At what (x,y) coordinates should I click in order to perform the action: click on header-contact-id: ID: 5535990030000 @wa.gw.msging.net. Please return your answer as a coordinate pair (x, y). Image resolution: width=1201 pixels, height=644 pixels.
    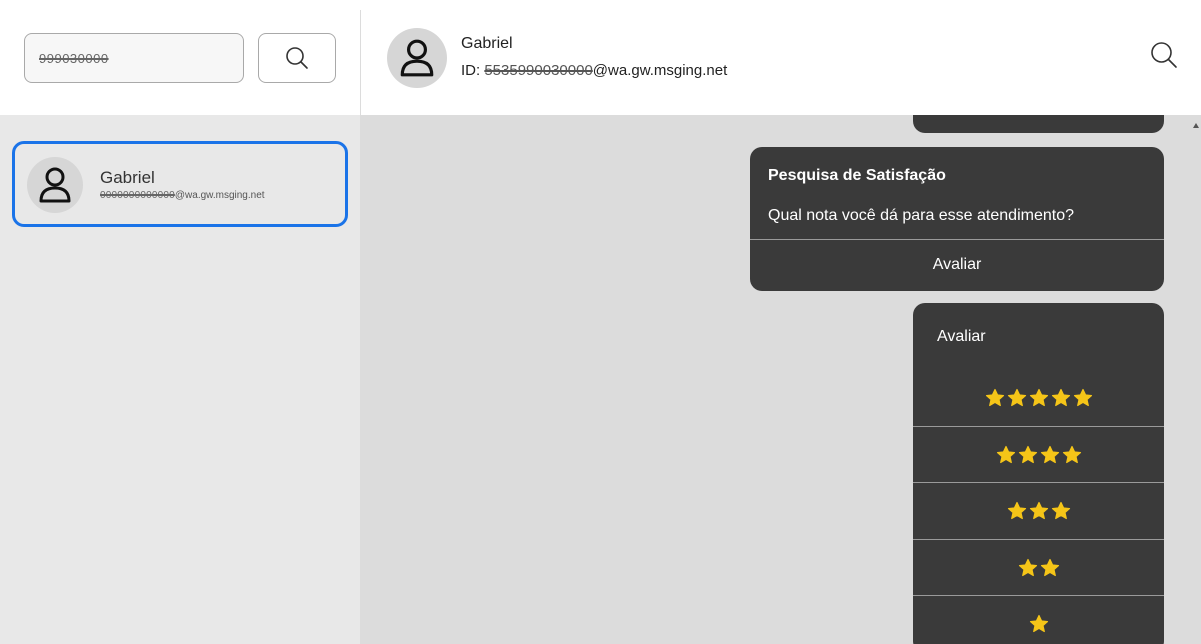
    Looking at the image, I should click on (594, 70).